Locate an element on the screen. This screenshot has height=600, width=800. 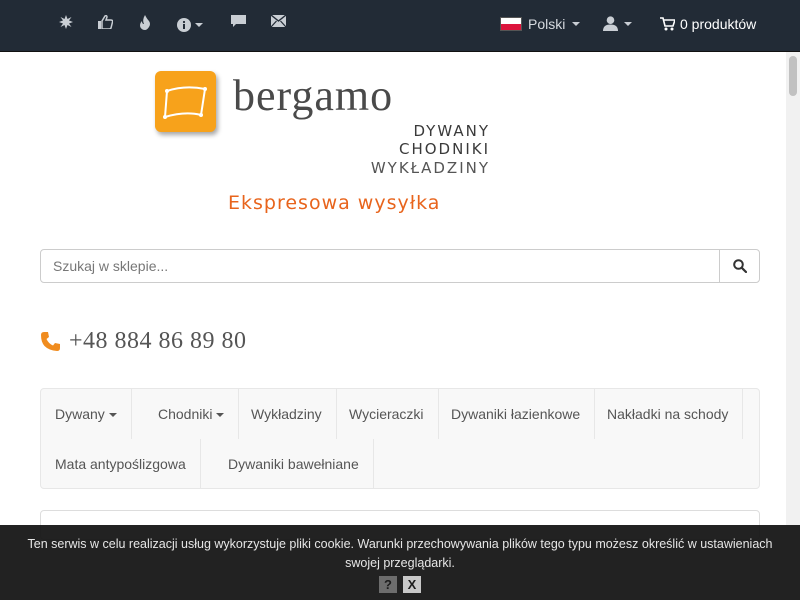
language-label: Polski is located at coordinates (547, 24).